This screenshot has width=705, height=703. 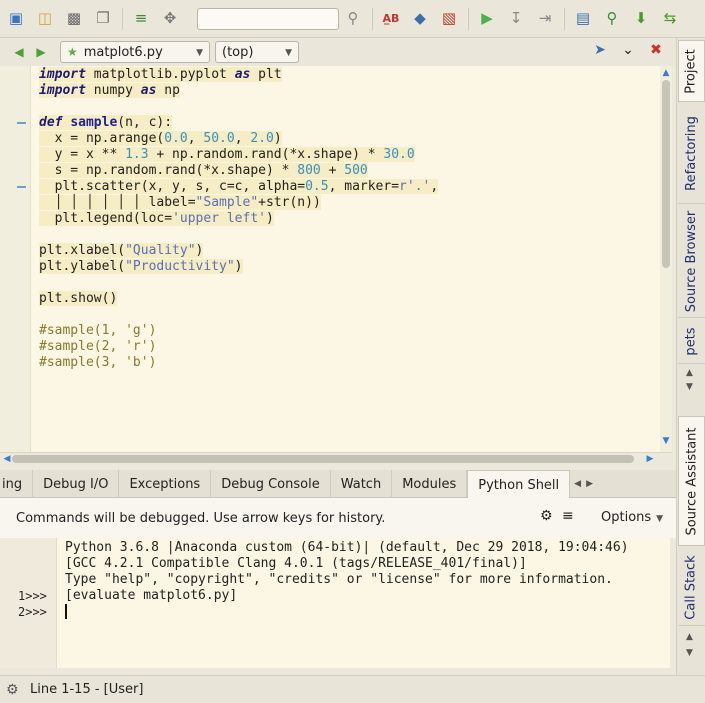 I want to click on toolbar-search-input, so click(x=268, y=18).